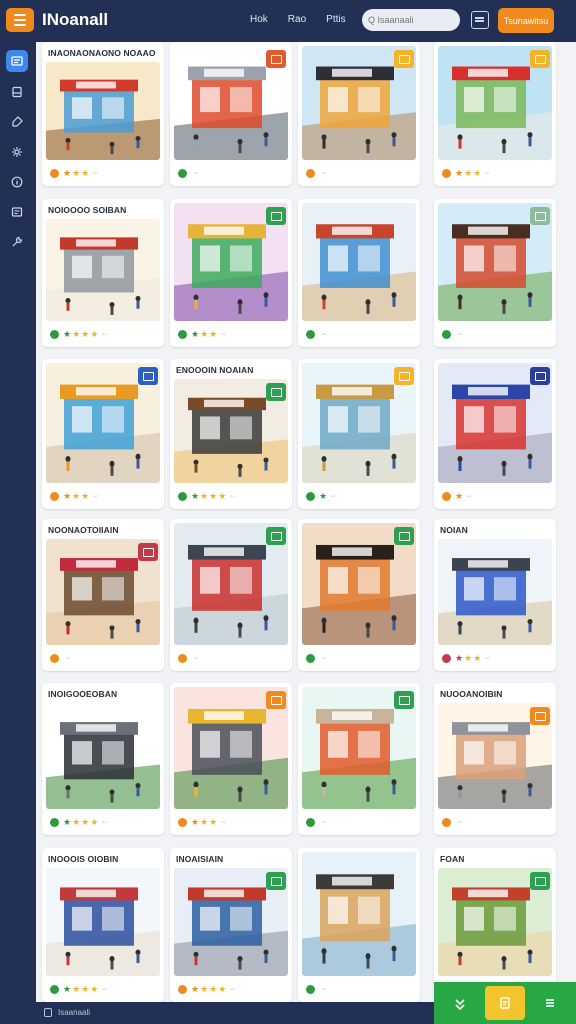 This screenshot has height=1024, width=576. Describe the element at coordinates (335, 19) in the screenshot. I see `nav-link-3: Pttis` at that location.